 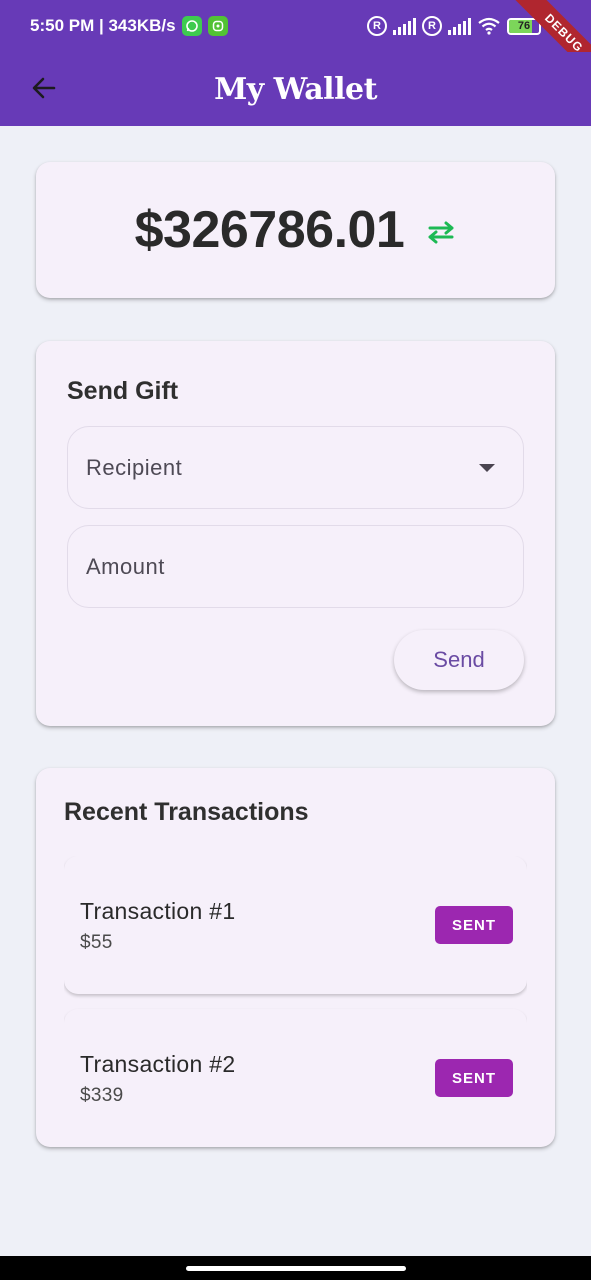 I want to click on status-left: 5:50 PM | 343KB/s, so click(x=129, y=26).